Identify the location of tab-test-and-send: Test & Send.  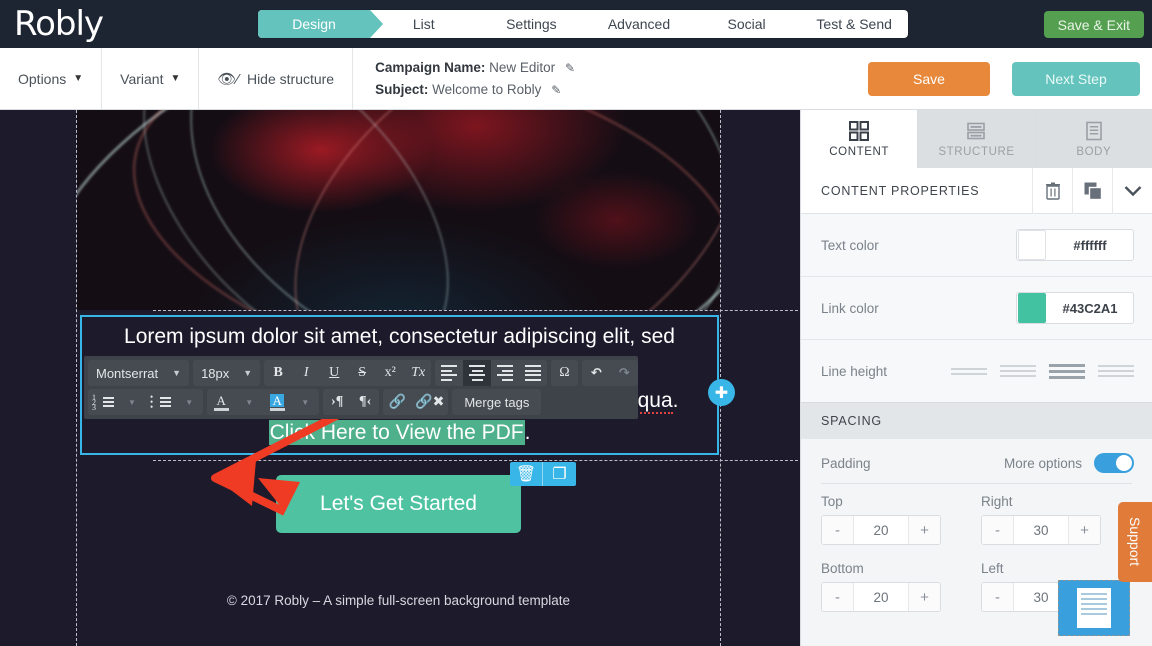
(854, 24).